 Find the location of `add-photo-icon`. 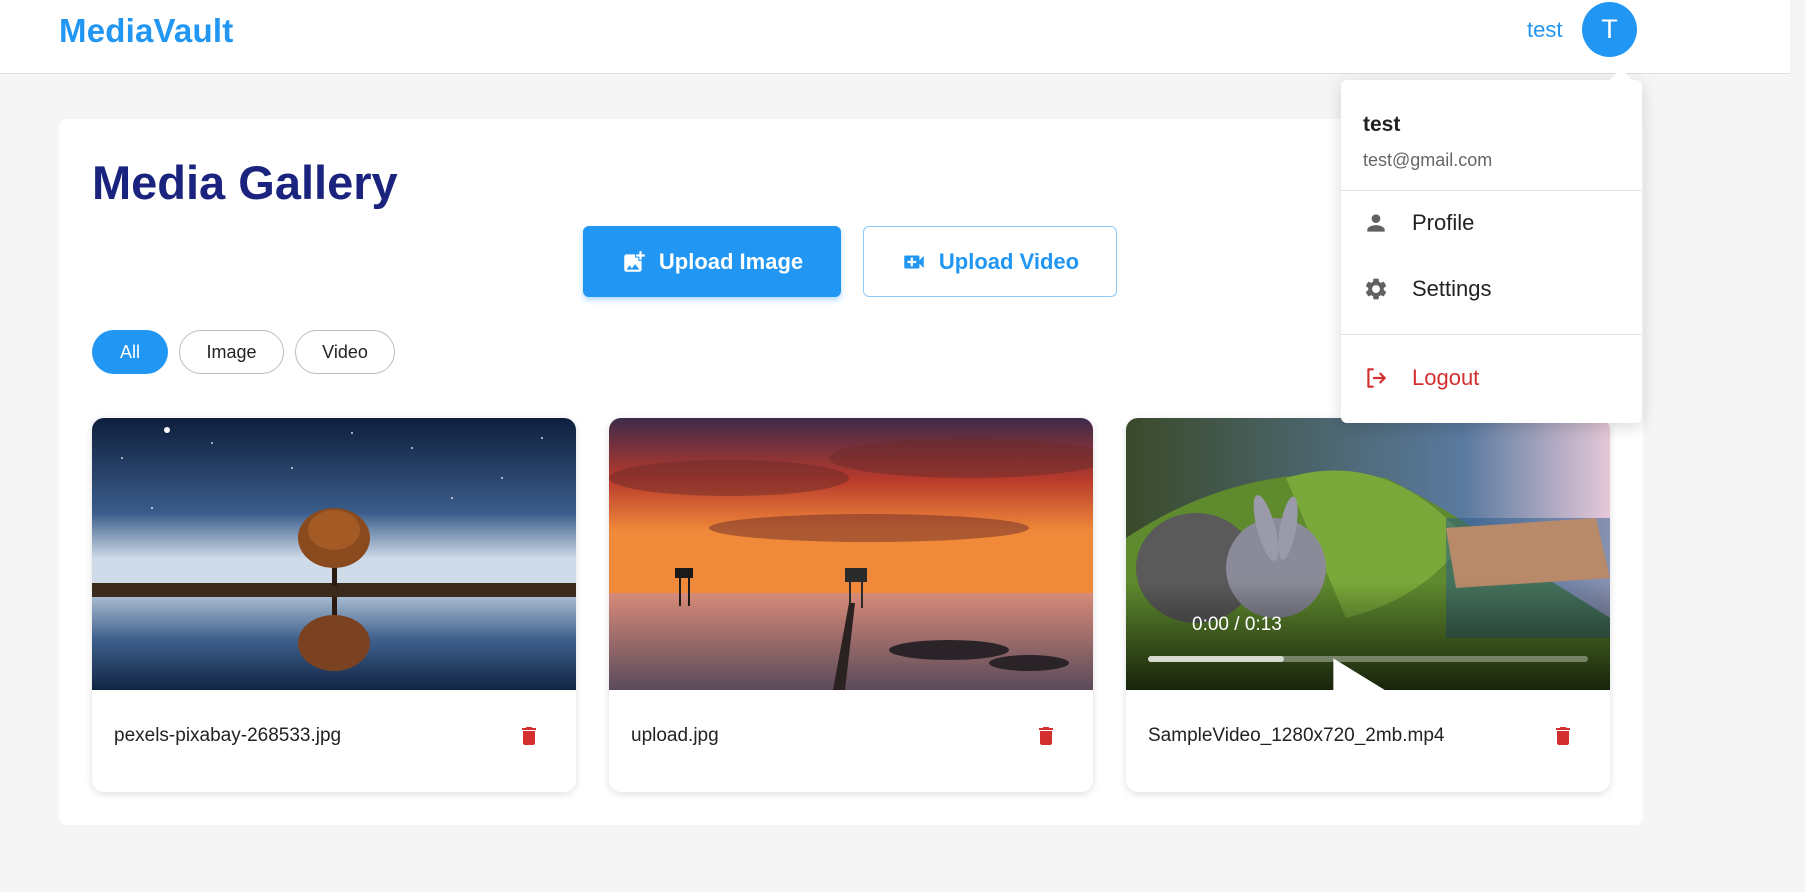

add-photo-icon is located at coordinates (634, 261).